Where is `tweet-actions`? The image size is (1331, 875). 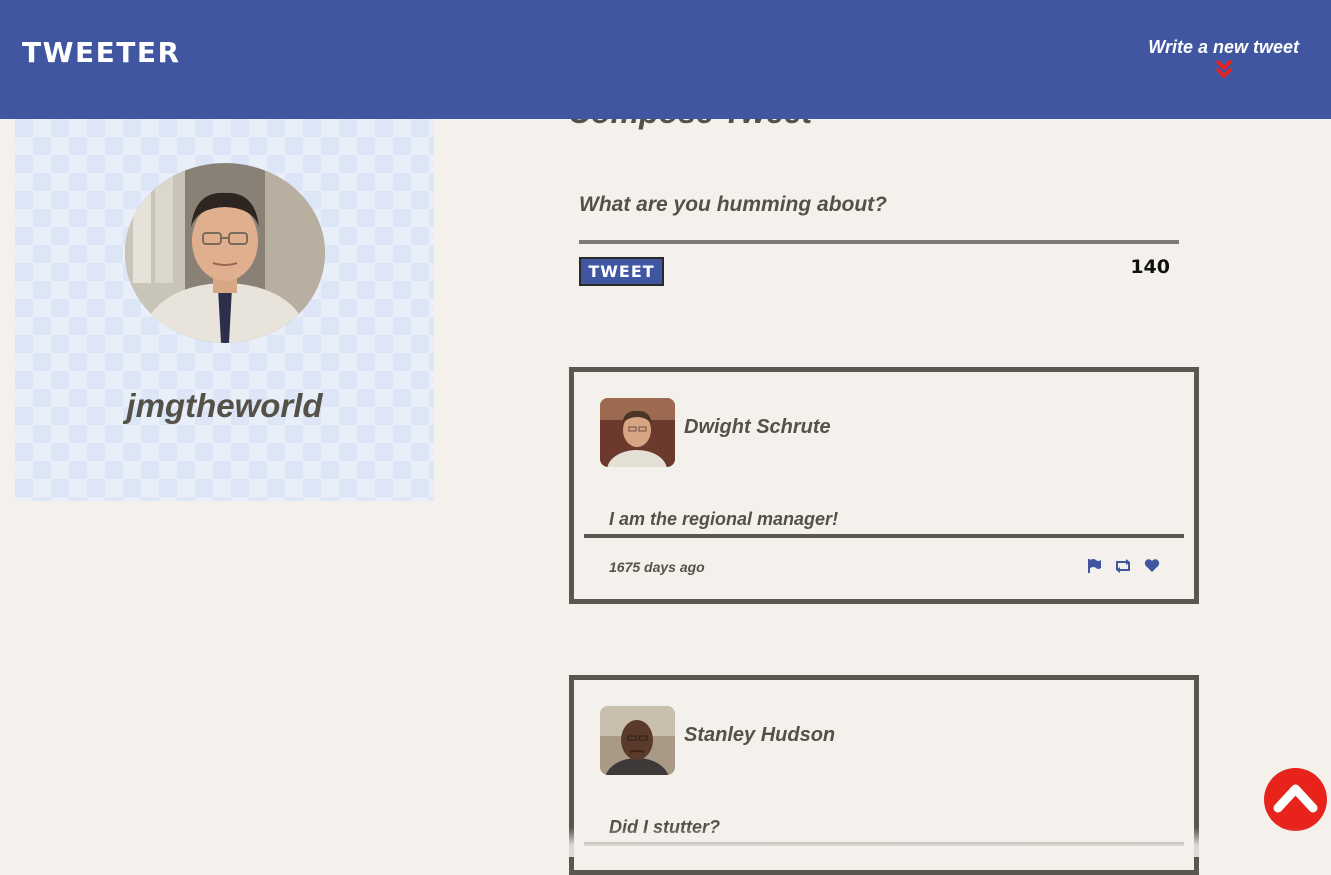 tweet-actions is located at coordinates (1123, 566).